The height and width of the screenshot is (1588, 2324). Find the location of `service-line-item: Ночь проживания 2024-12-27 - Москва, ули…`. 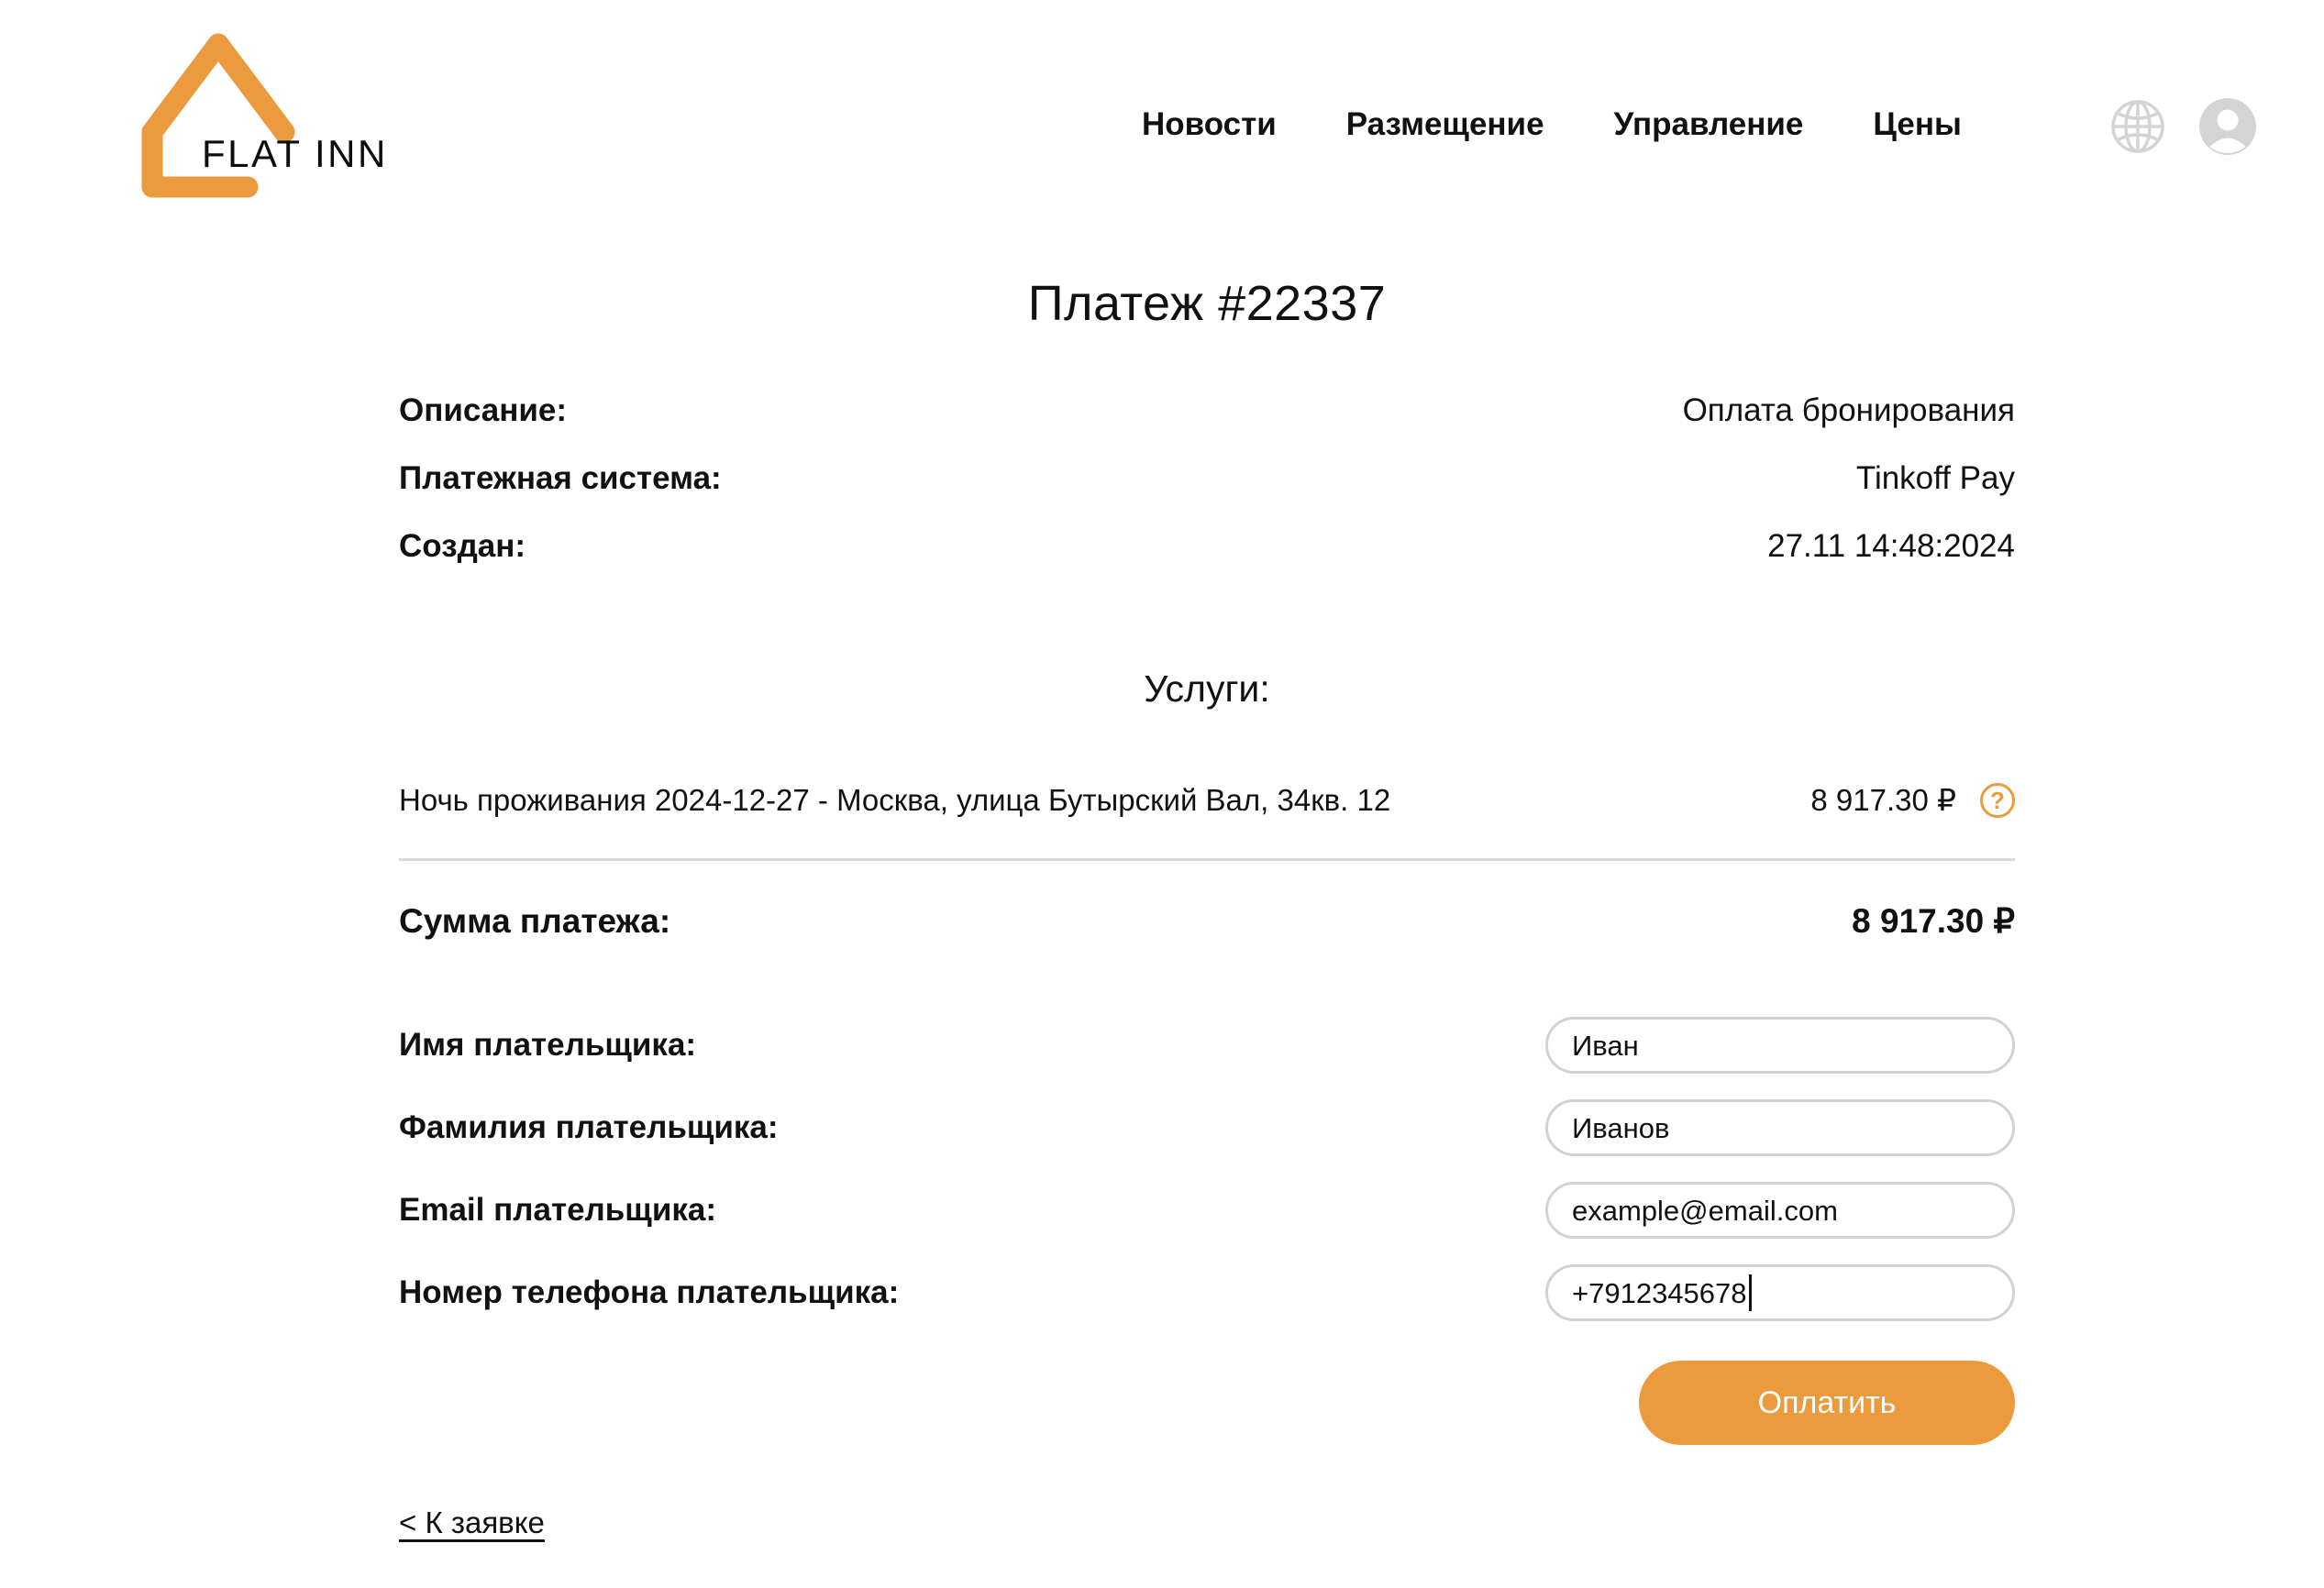

service-line-item: Ночь проживания 2024-12-27 - Москва, ули… is located at coordinates (1207, 821).